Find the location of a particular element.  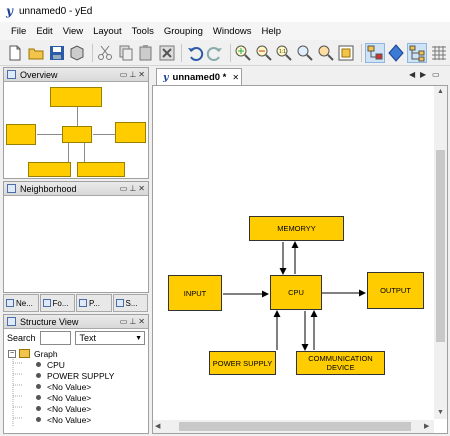

scroll-up-icon: ▲ is located at coordinates (440, 91).